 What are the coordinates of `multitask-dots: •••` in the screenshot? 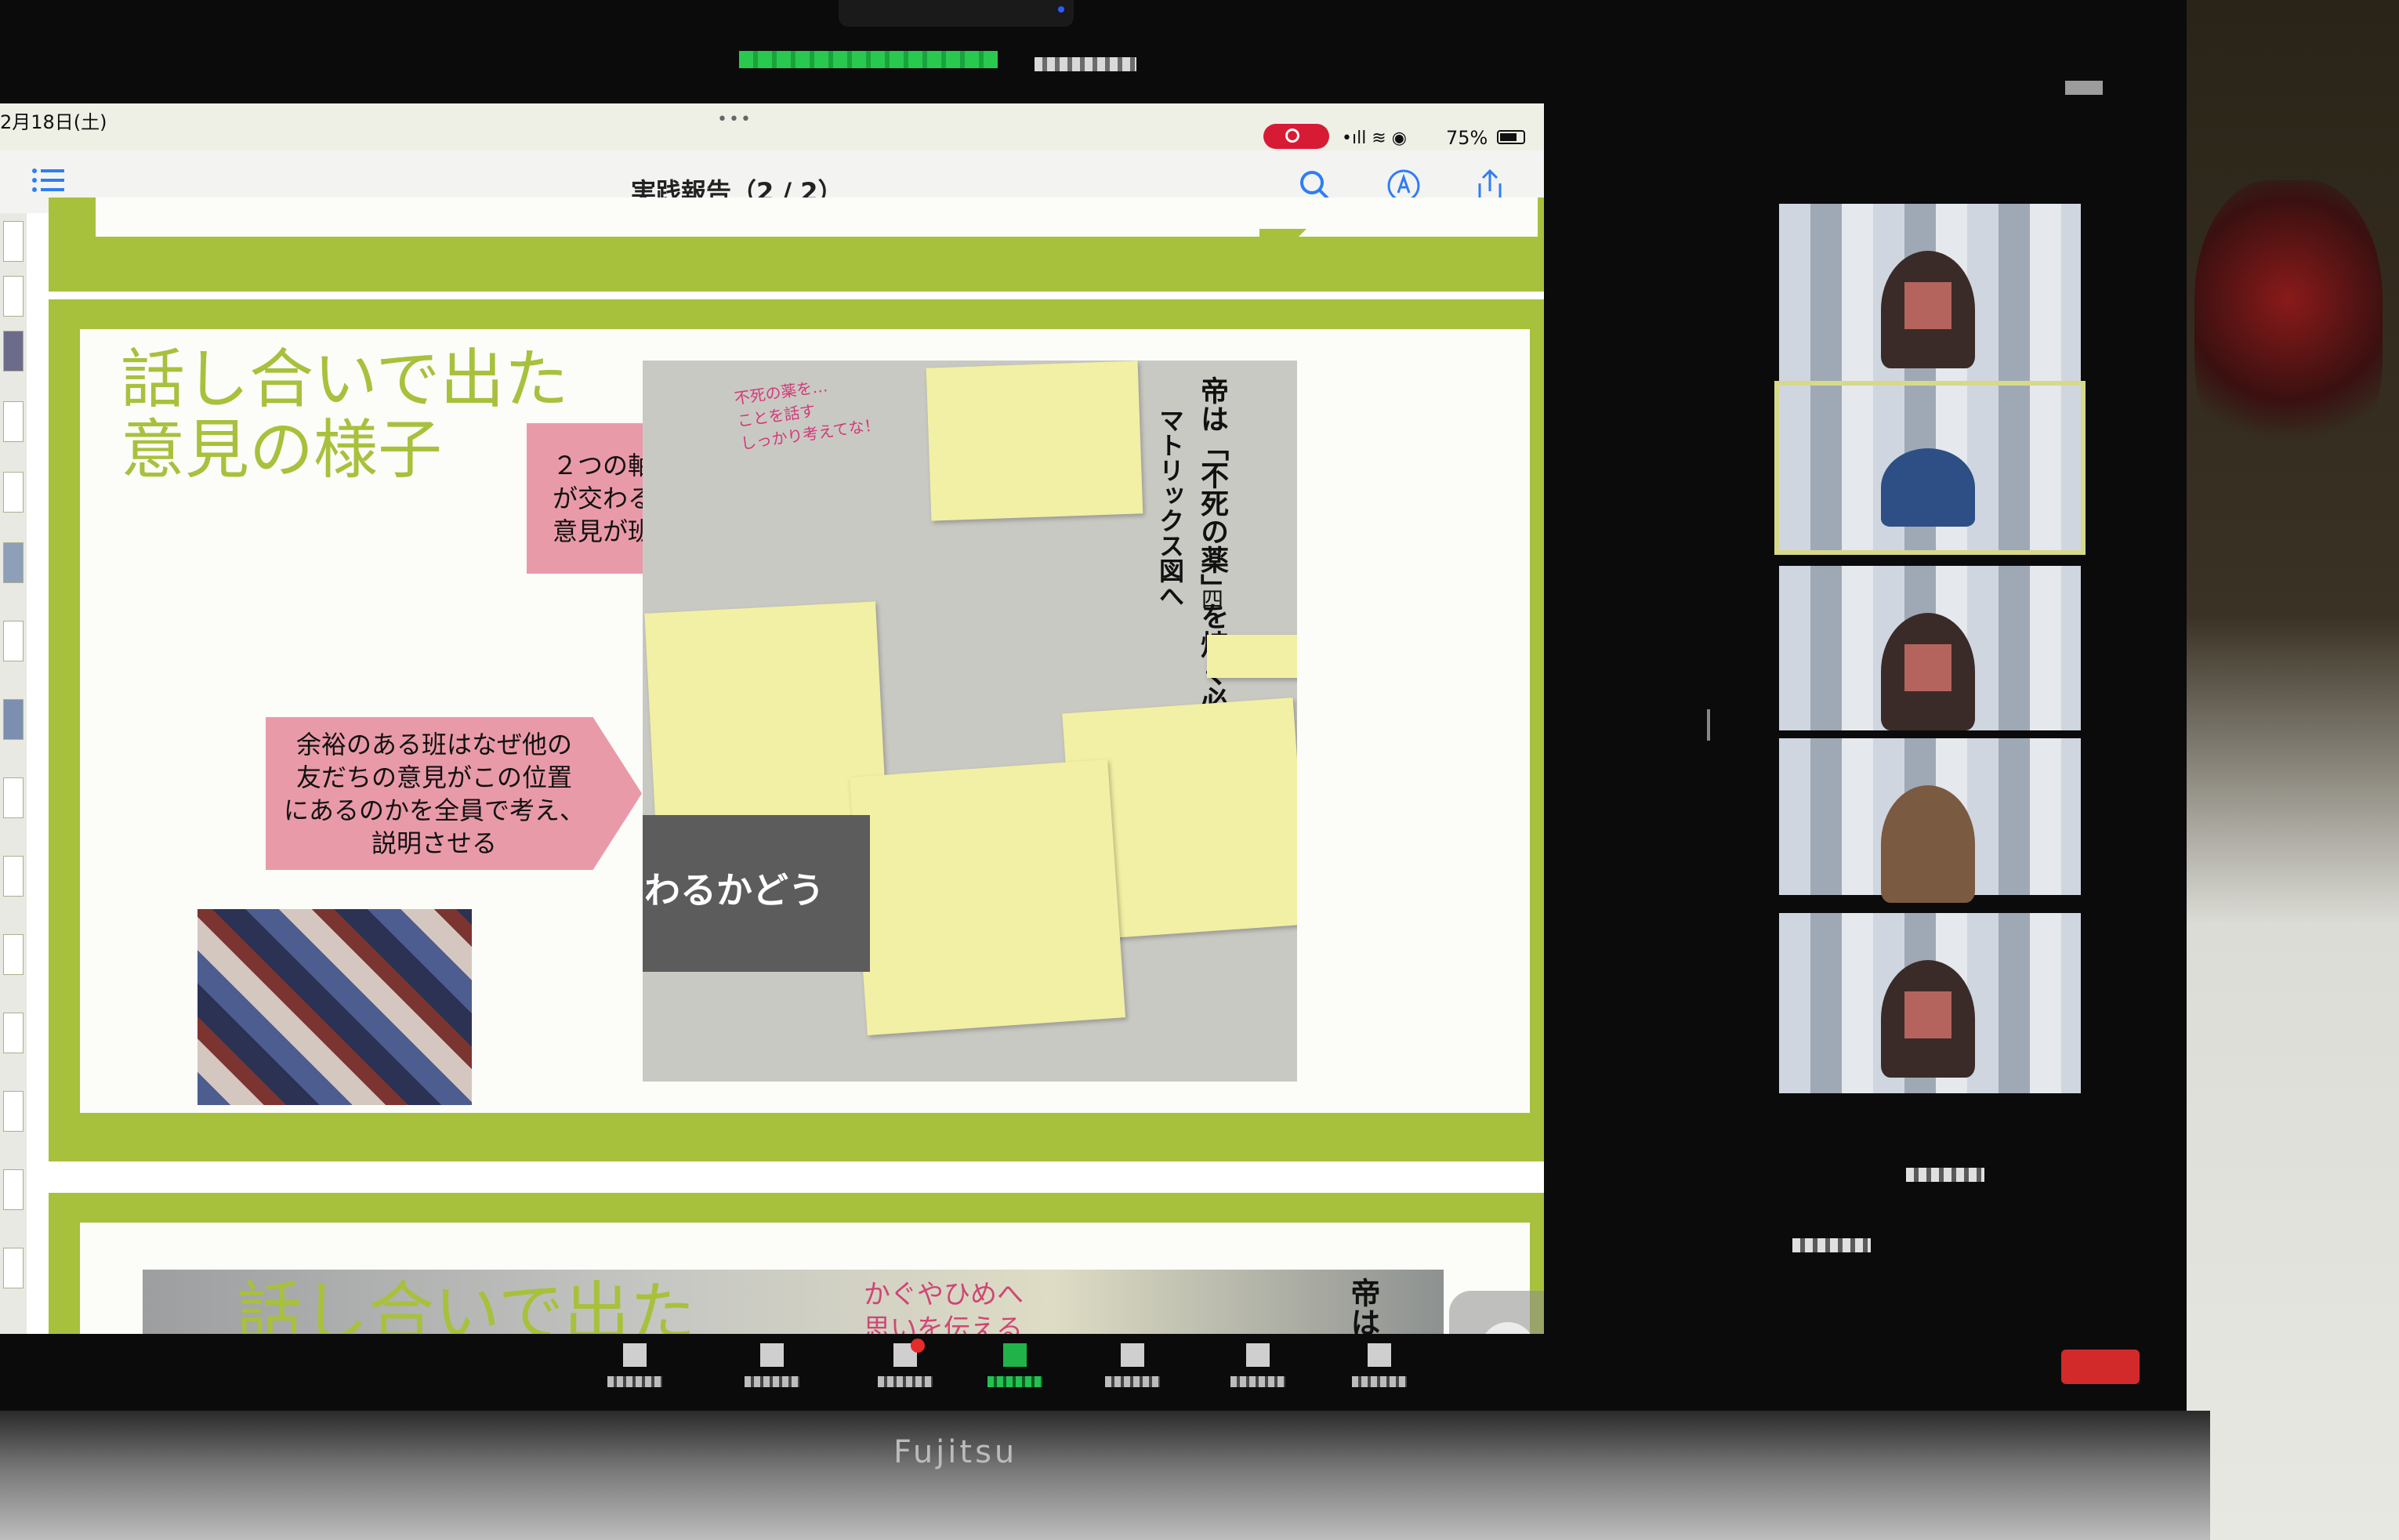 It's located at (734, 120).